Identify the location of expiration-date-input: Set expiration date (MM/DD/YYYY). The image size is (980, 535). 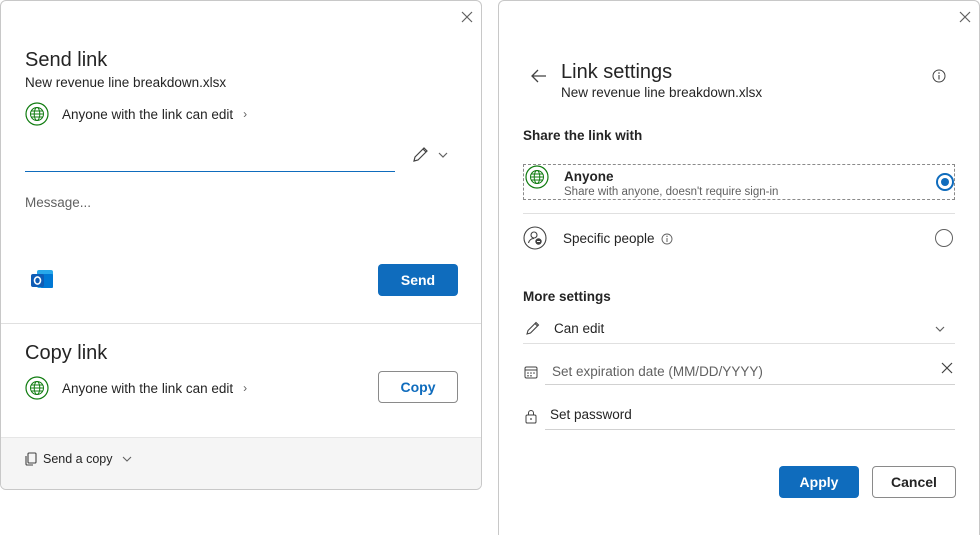
(750, 371).